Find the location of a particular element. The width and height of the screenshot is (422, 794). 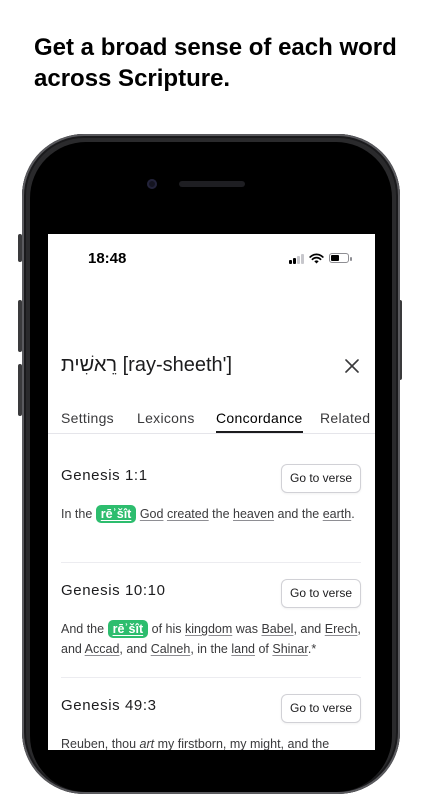

tab-related: Related is located at coordinates (345, 418).